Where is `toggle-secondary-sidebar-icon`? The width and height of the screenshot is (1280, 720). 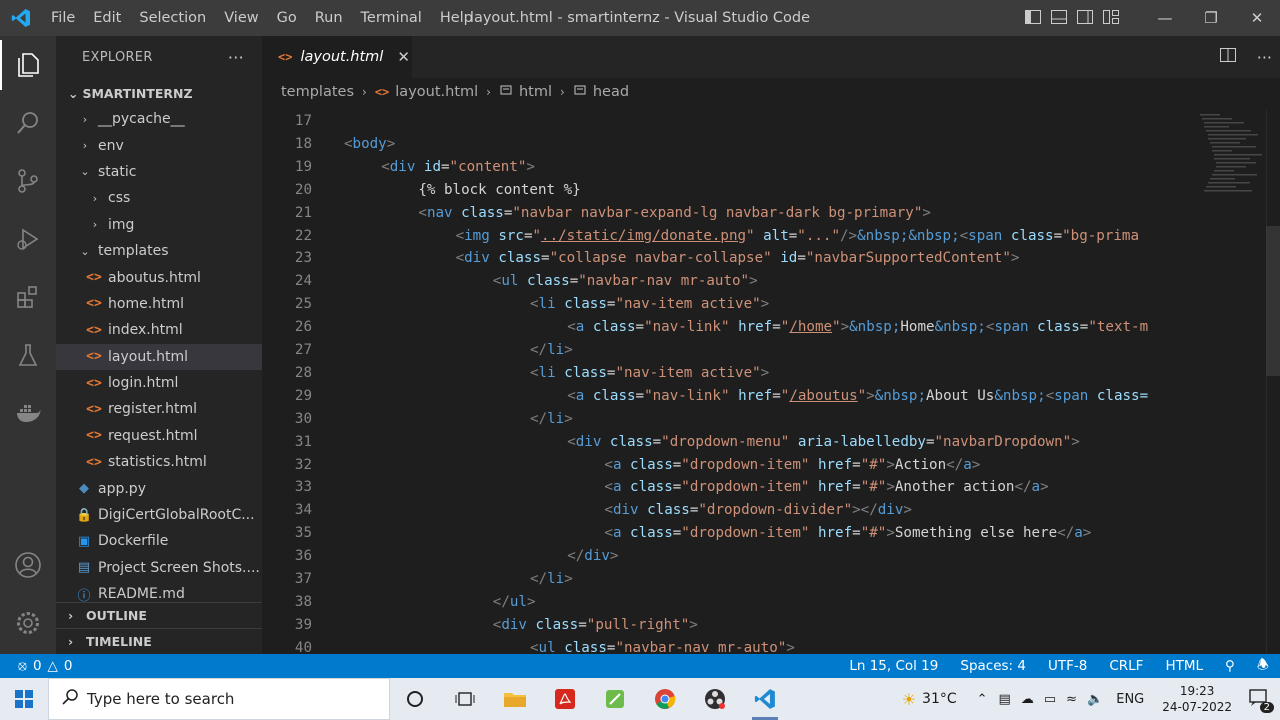
toggle-secondary-sidebar-icon is located at coordinates (1085, 17).